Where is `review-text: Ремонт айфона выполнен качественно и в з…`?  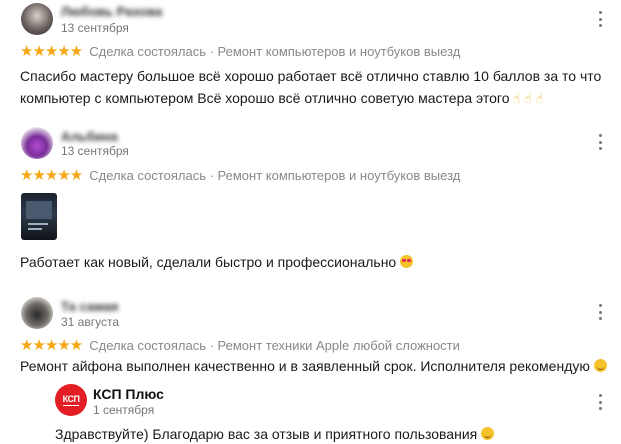 review-text: Ремонт айфона выполнен качественно и в з… is located at coordinates (313, 366).